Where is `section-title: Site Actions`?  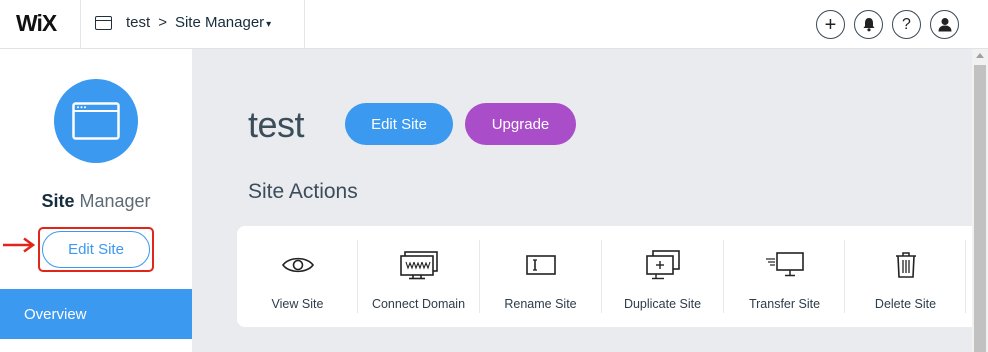
section-title: Site Actions is located at coordinates (303, 191).